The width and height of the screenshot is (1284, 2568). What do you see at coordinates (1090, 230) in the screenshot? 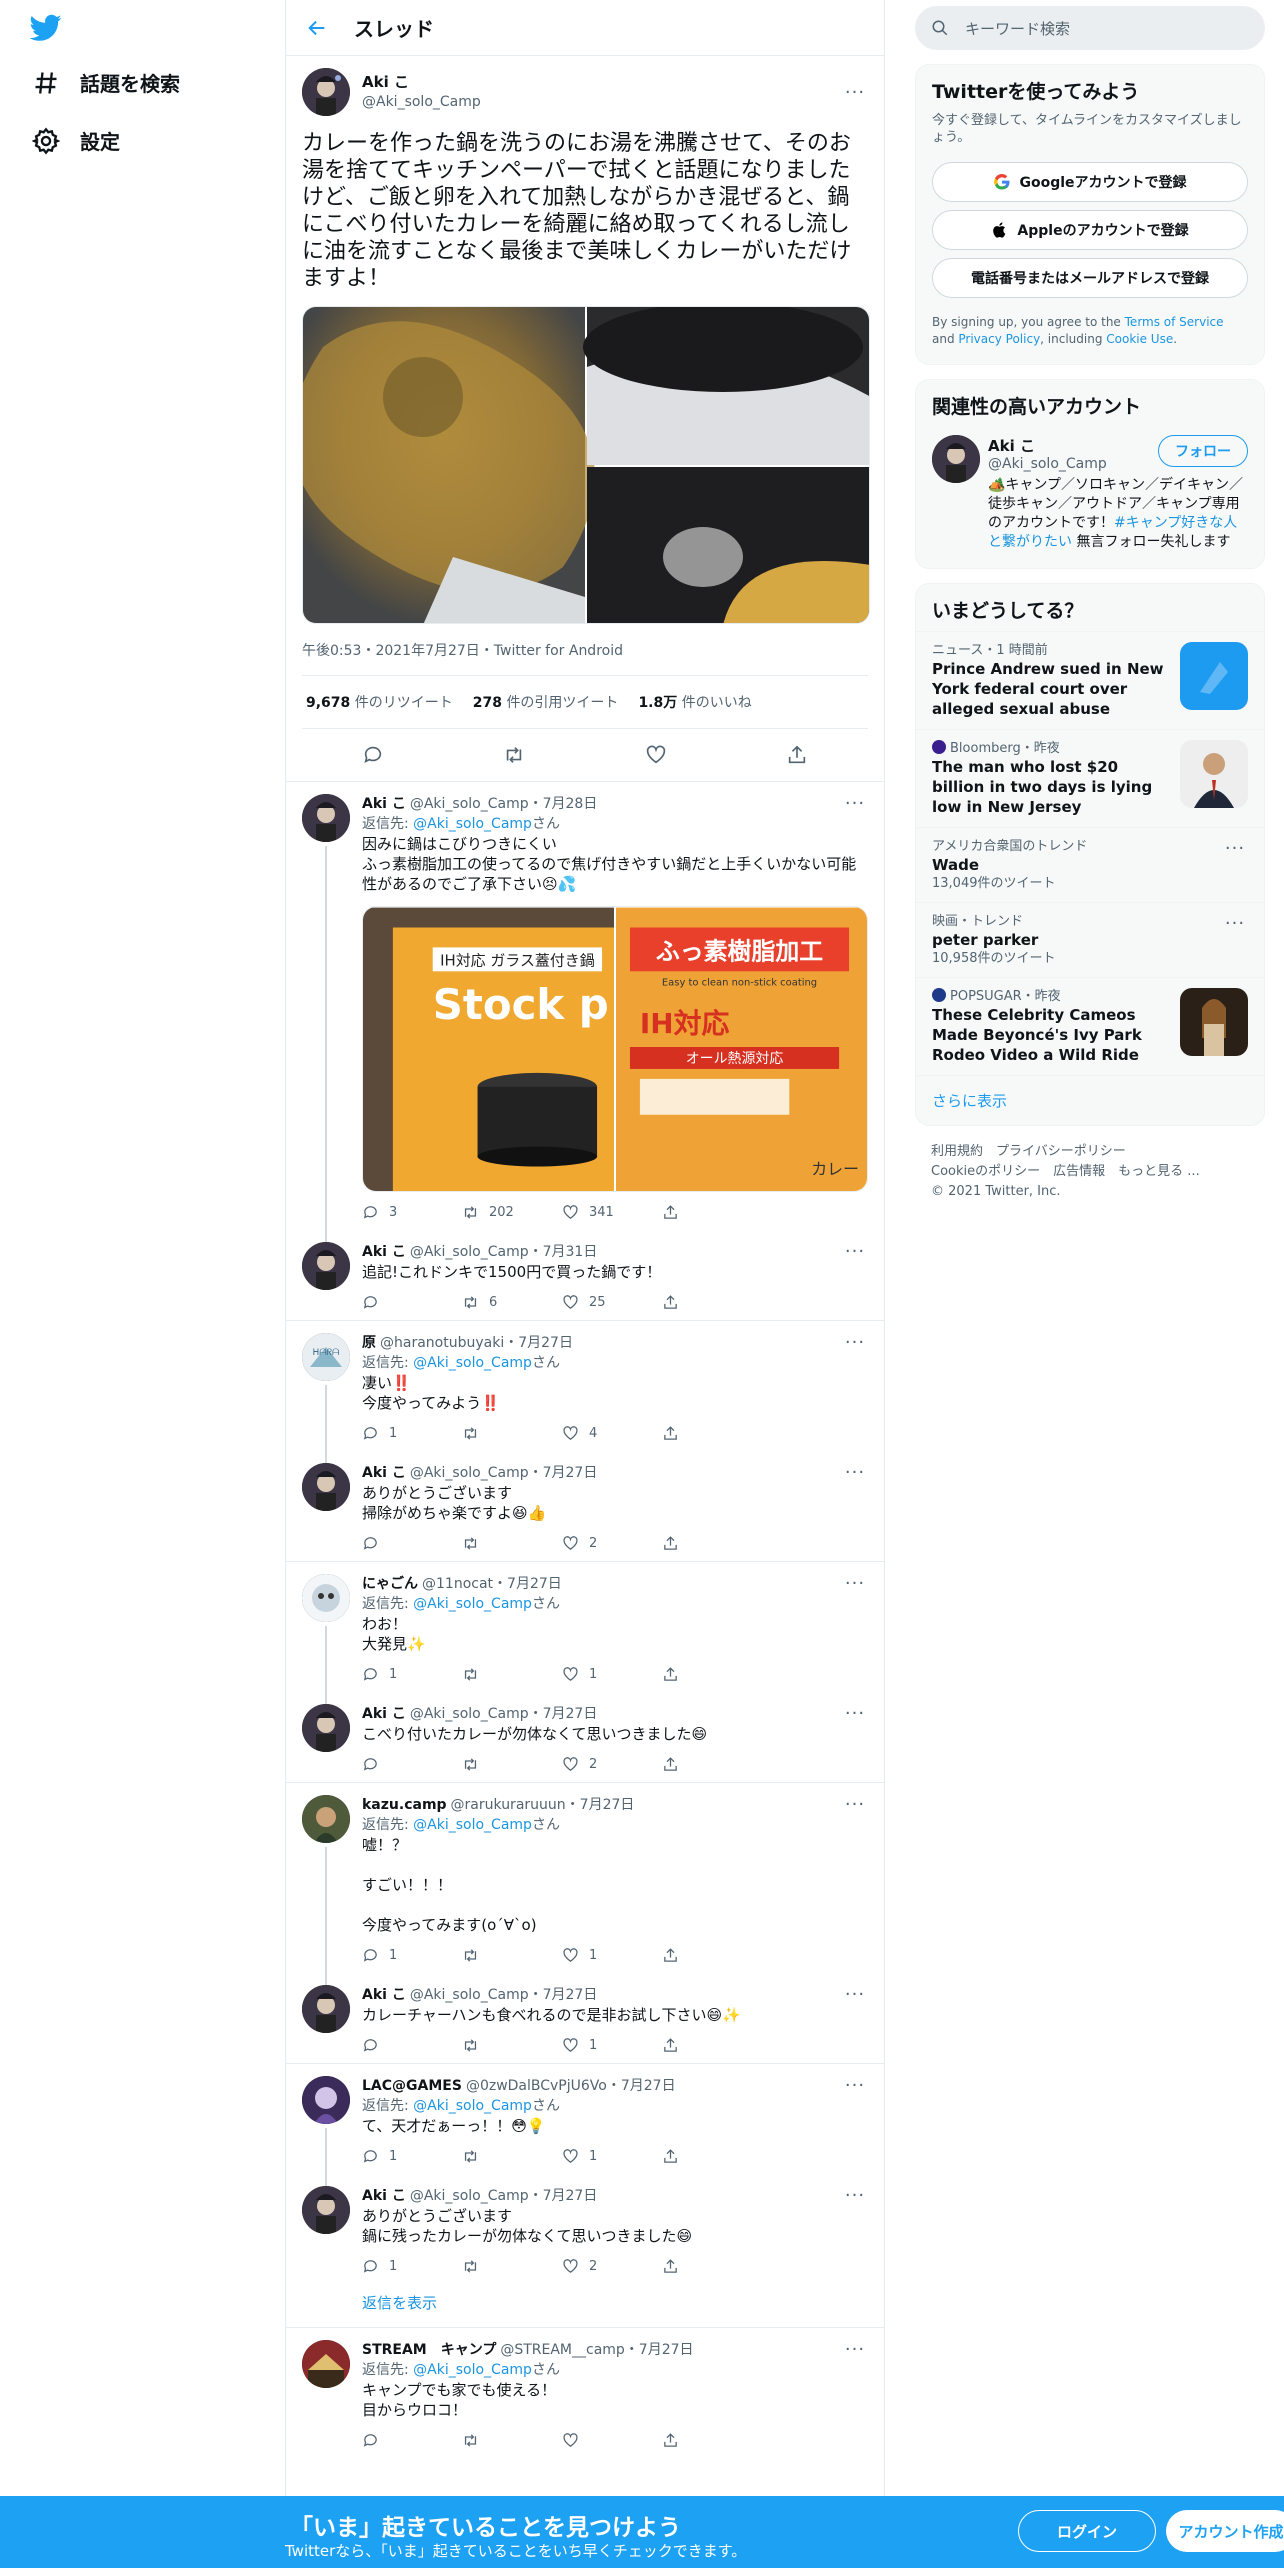
I see `apple-signup-button: Appleのアカウントで登録` at bounding box center [1090, 230].